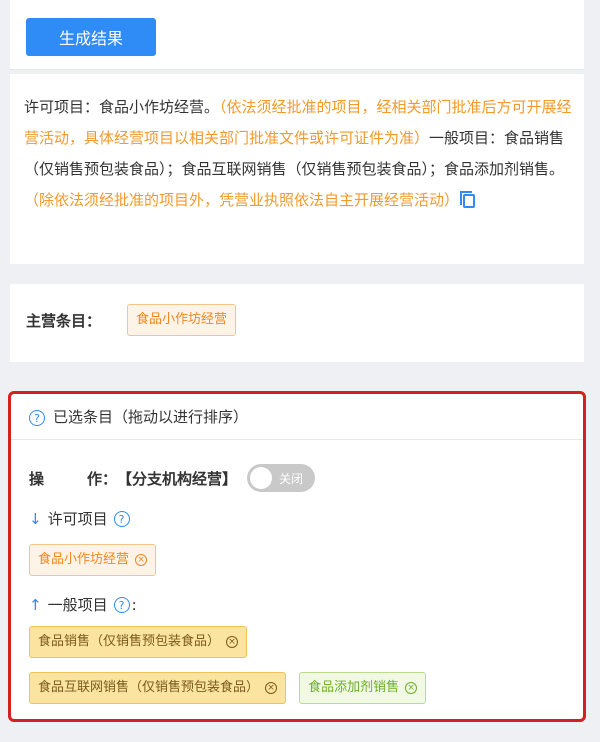 The height and width of the screenshot is (742, 600). Describe the element at coordinates (182, 320) in the screenshot. I see `main-item-tag: 食品小作坊经营` at that location.